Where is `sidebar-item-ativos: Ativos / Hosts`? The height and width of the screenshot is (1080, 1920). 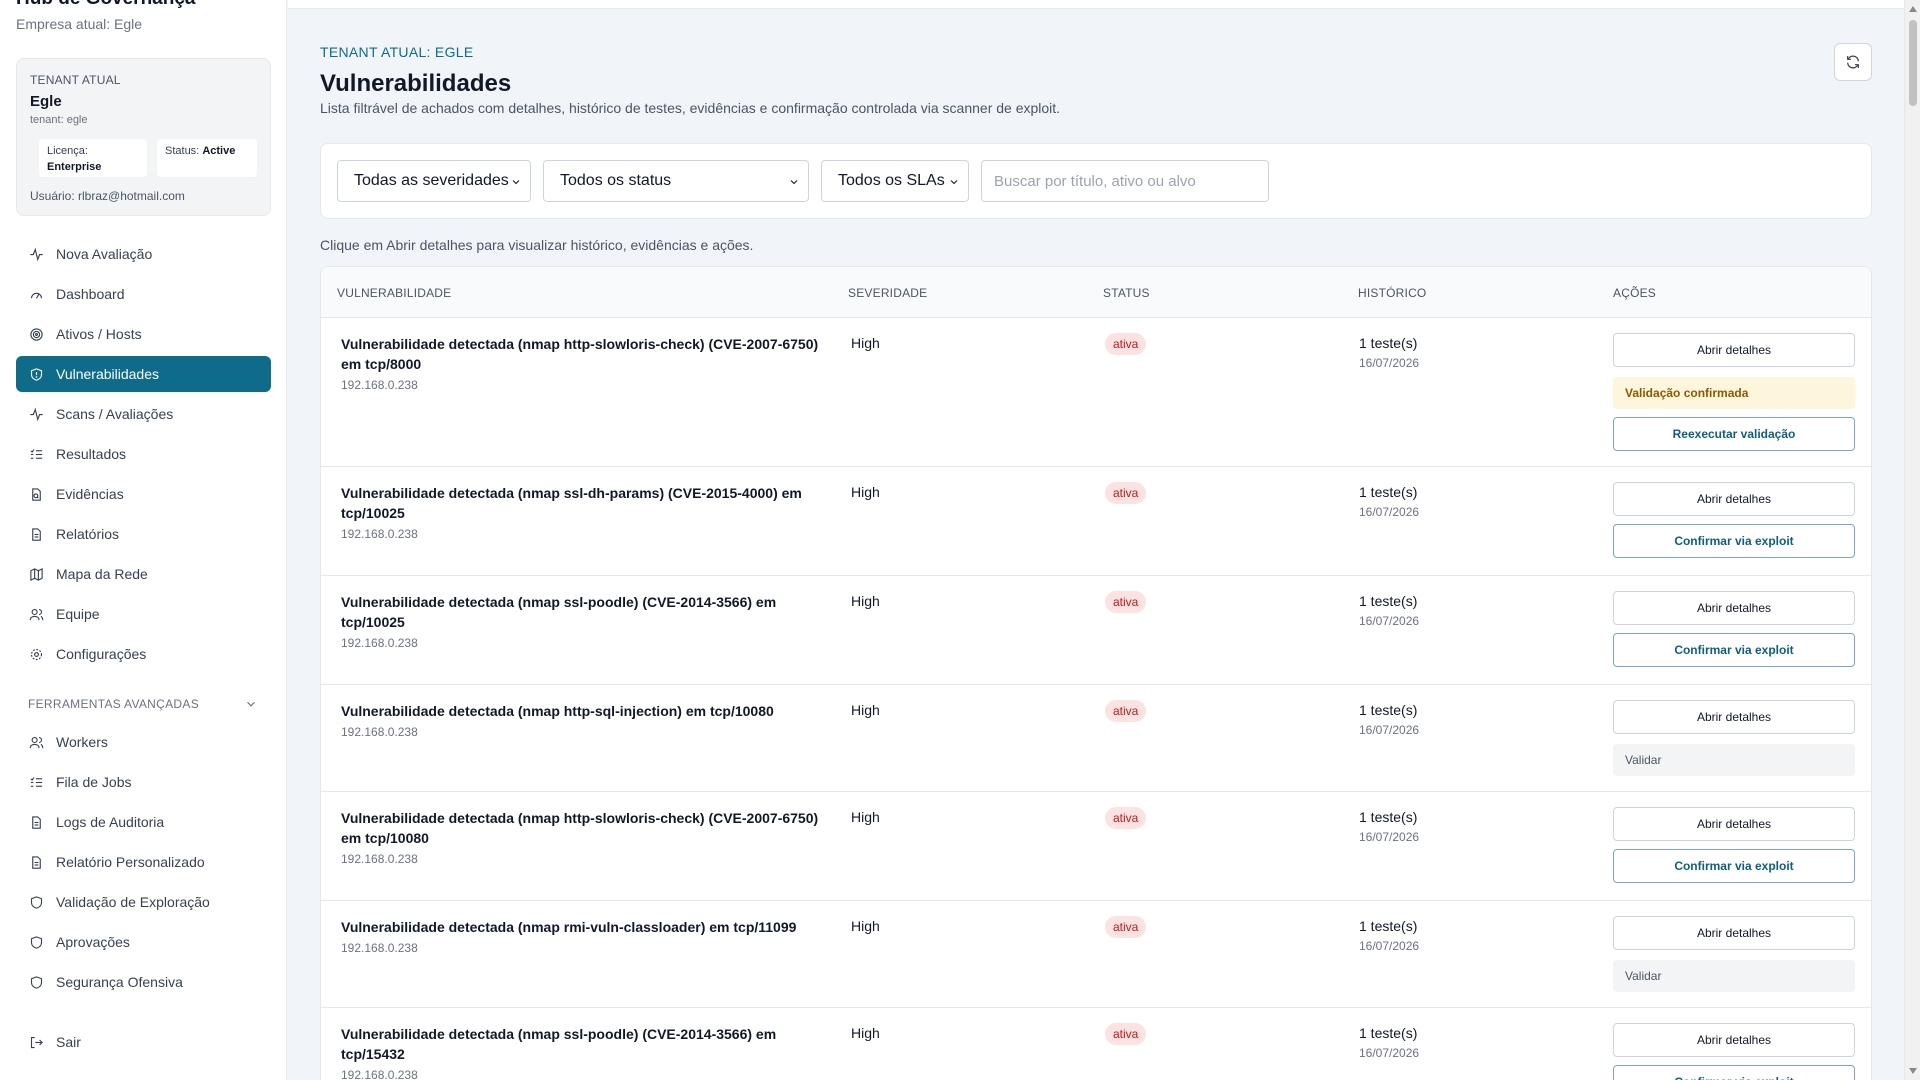 sidebar-item-ativos: Ativos / Hosts is located at coordinates (143, 334).